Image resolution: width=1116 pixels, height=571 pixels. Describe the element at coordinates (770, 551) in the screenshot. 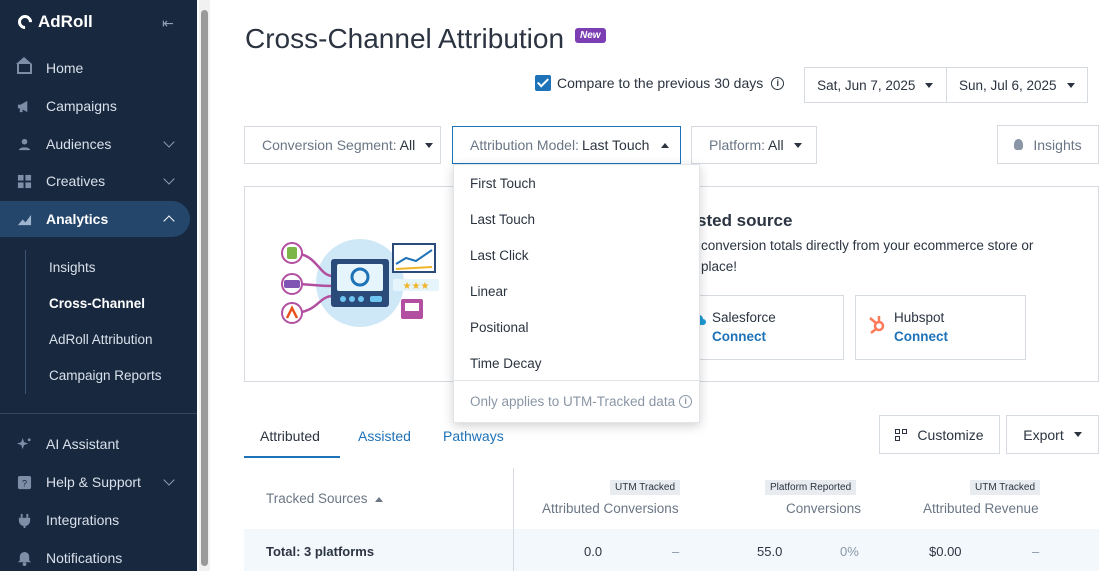

I see `conversions-value: 55.0` at that location.